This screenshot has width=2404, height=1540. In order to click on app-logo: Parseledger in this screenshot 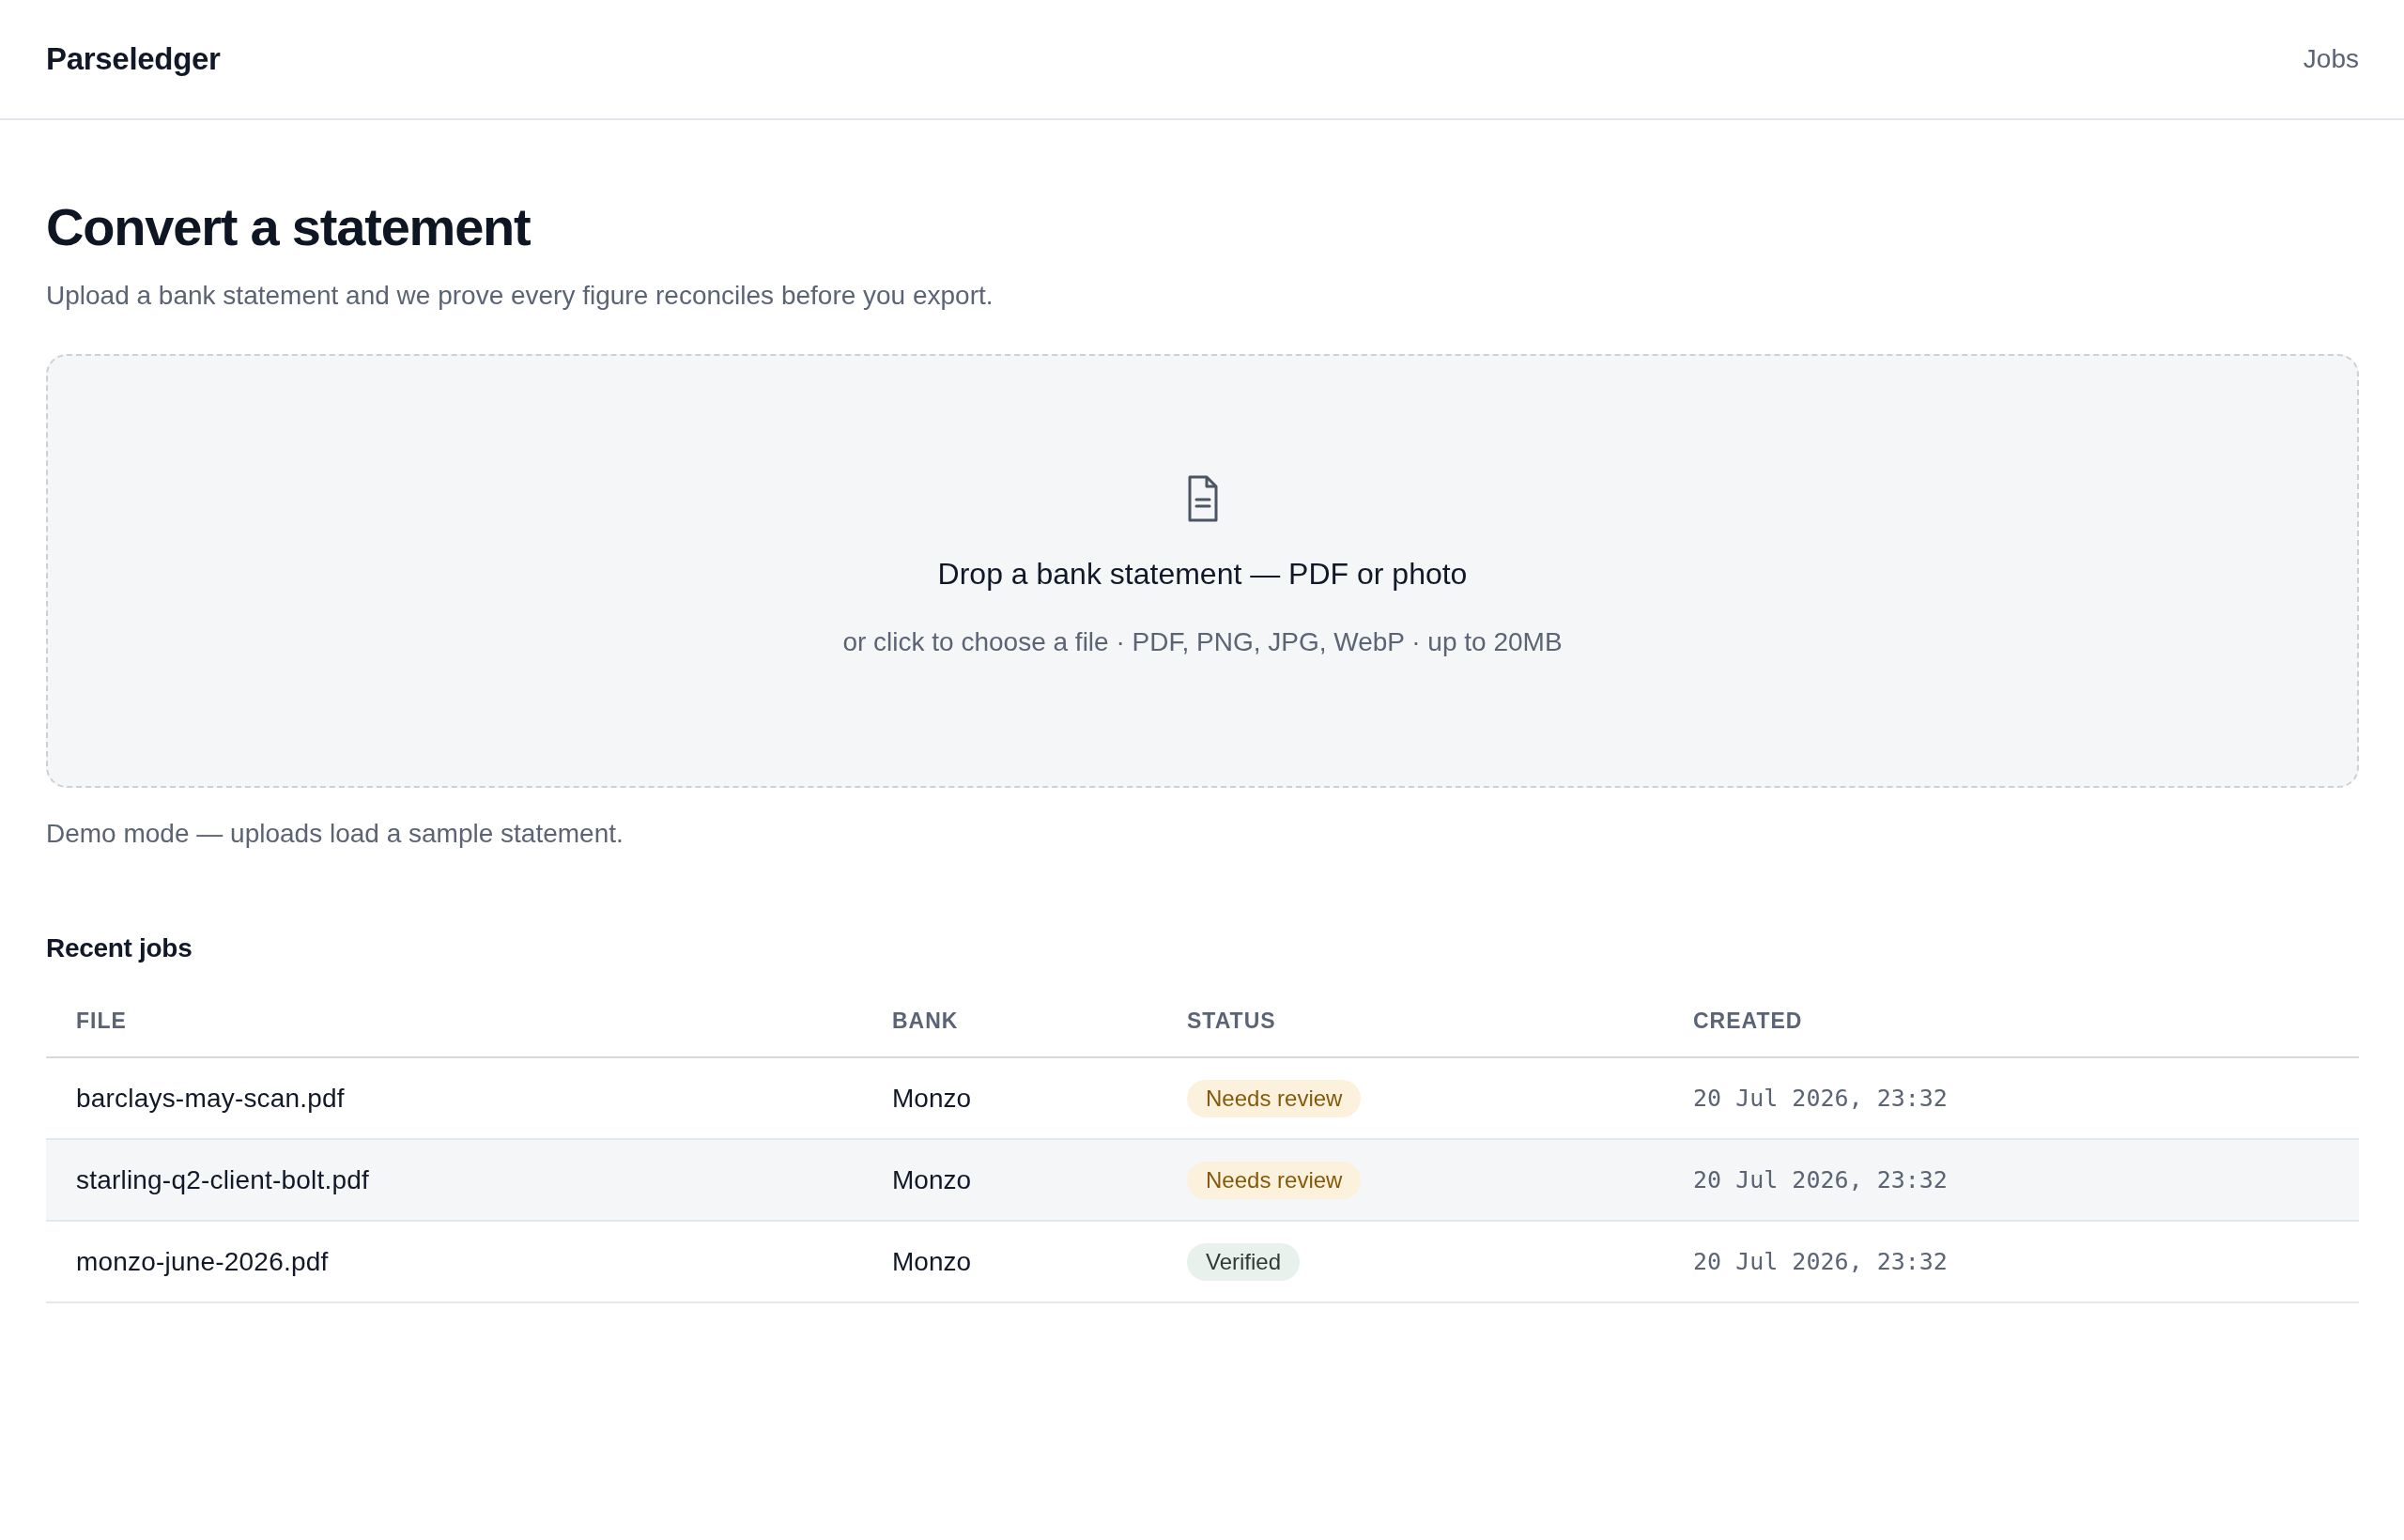, I will do `click(133, 59)`.